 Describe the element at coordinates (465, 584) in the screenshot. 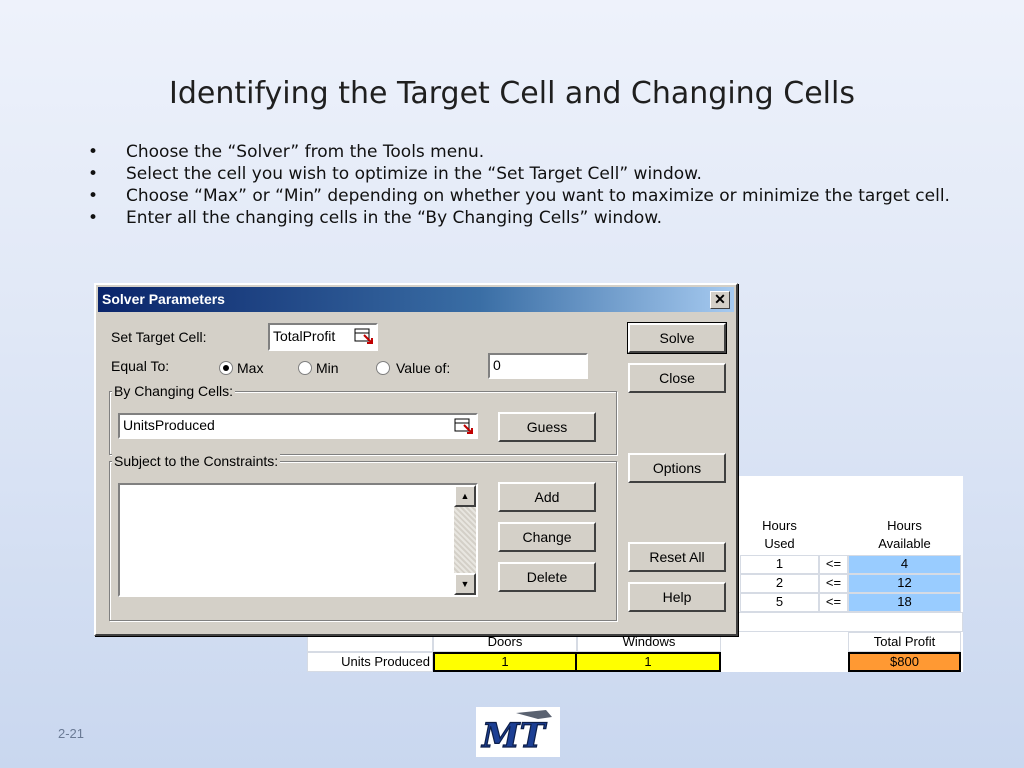

I see `scroll-down-icon: ▼` at that location.